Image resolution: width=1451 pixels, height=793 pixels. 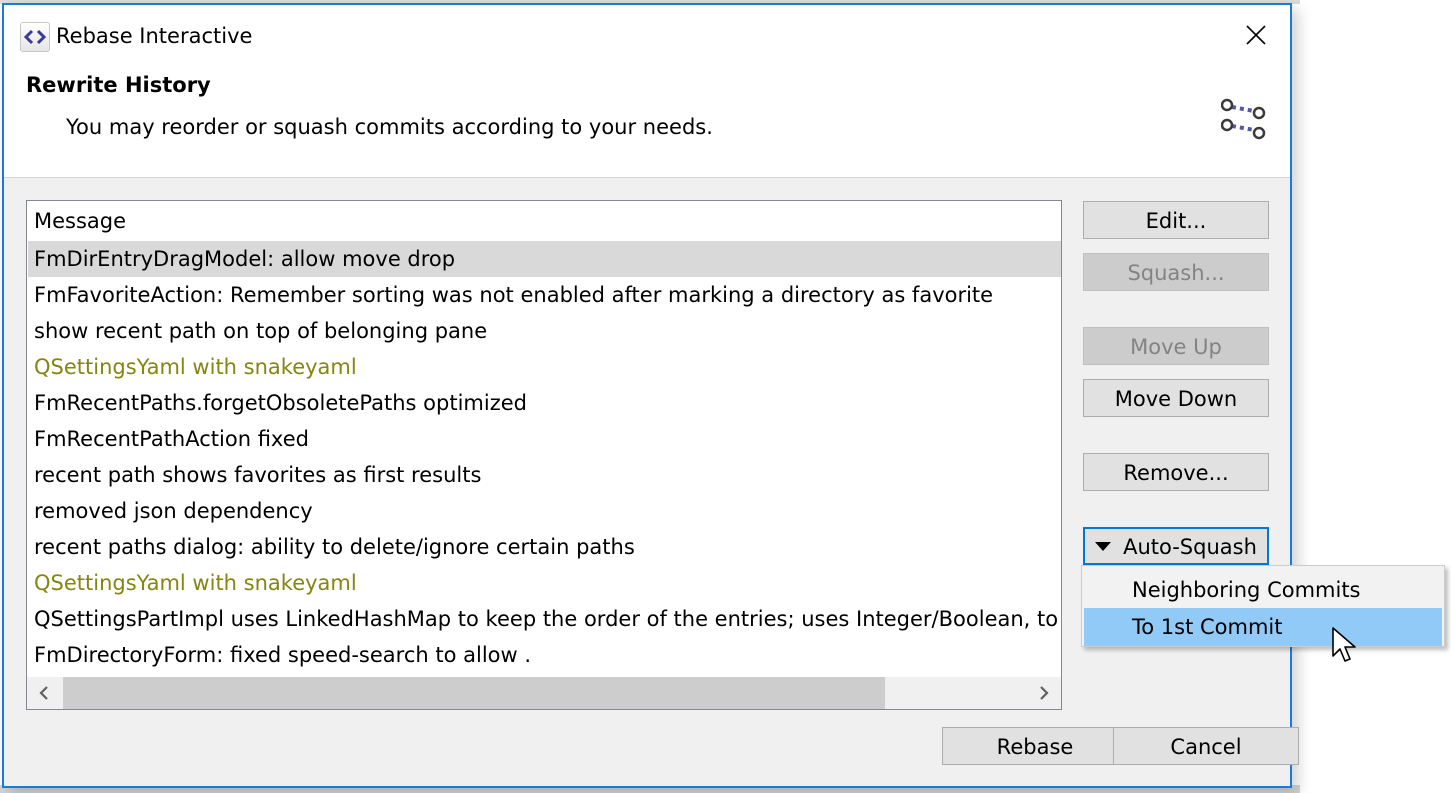 What do you see at coordinates (544, 259) in the screenshot?
I see `commit-row: FmDirEntryDragModel: allow move drop` at bounding box center [544, 259].